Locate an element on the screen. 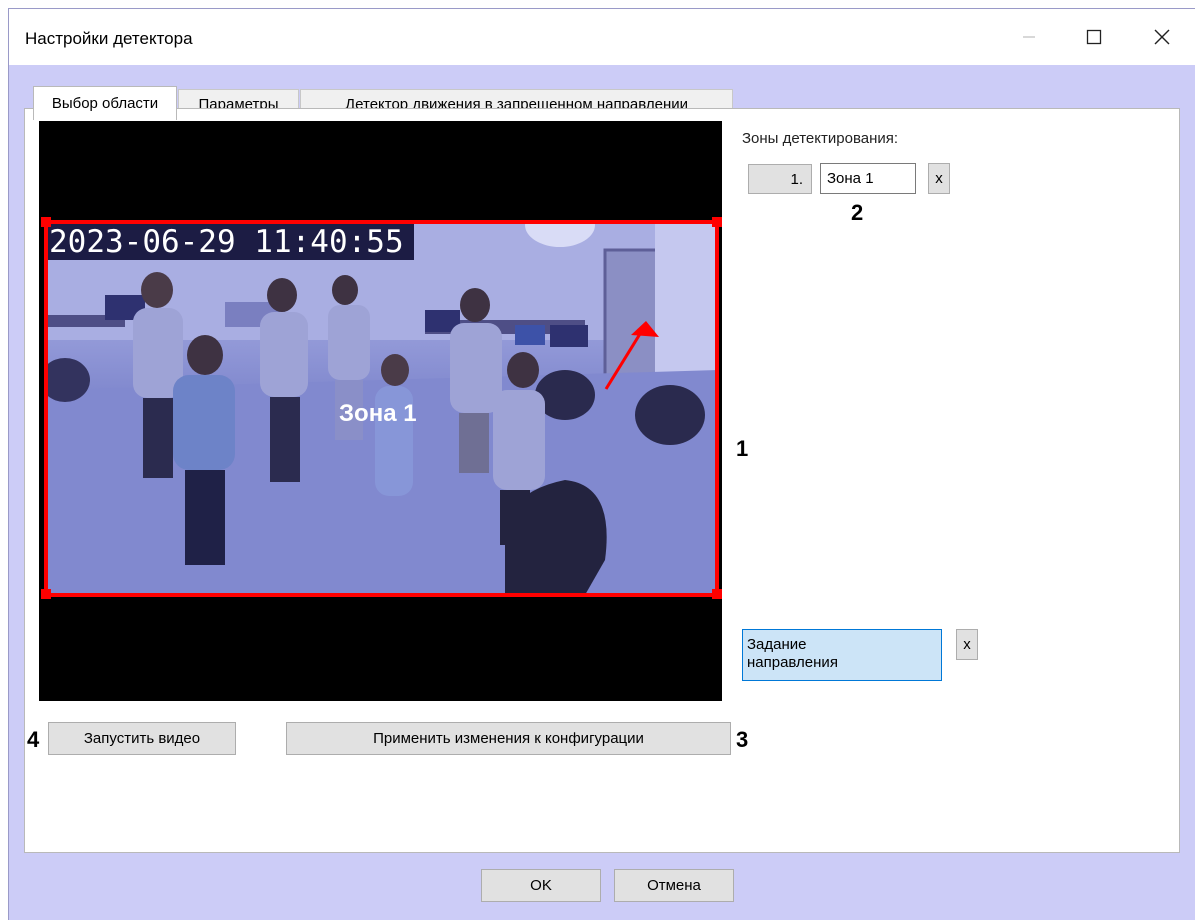 The height and width of the screenshot is (920, 1195). zone-index-label: 1. is located at coordinates (796, 179).